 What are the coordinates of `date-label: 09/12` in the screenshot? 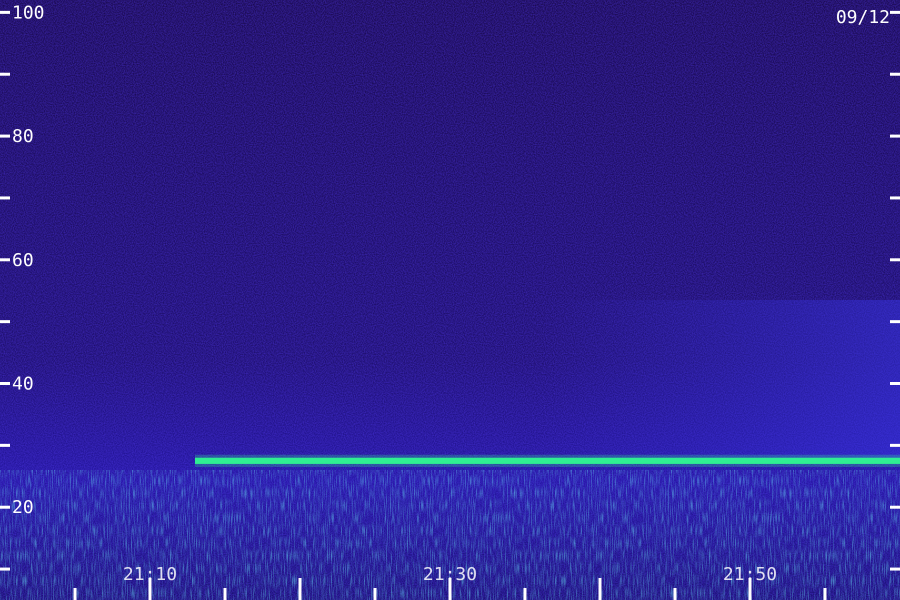 It's located at (863, 17).